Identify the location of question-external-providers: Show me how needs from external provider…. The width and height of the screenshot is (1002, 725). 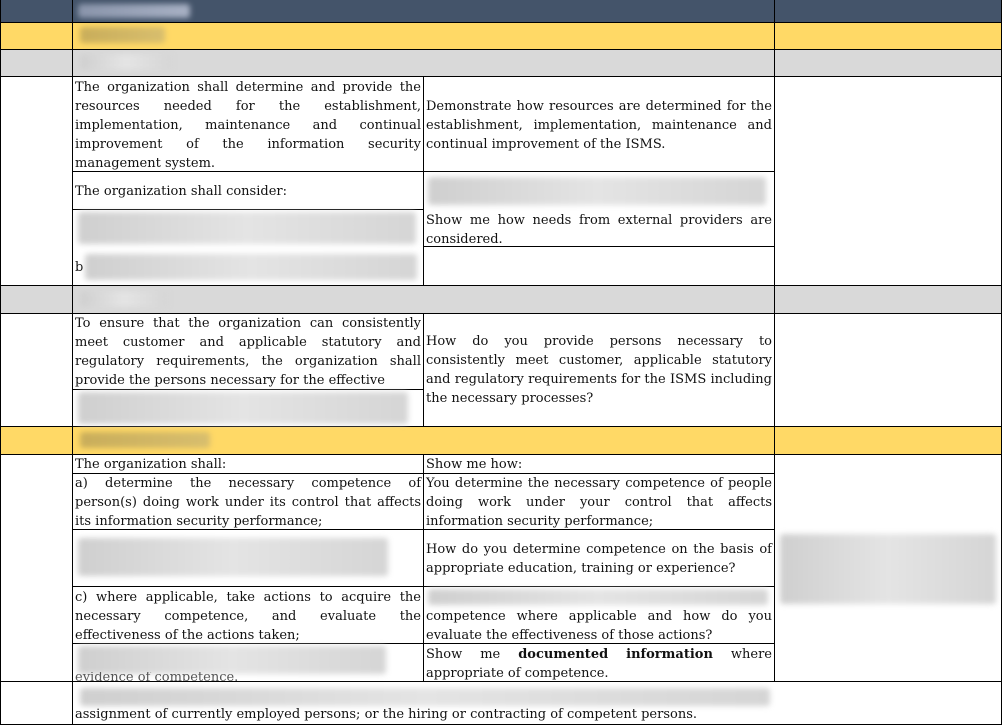
(599, 230).